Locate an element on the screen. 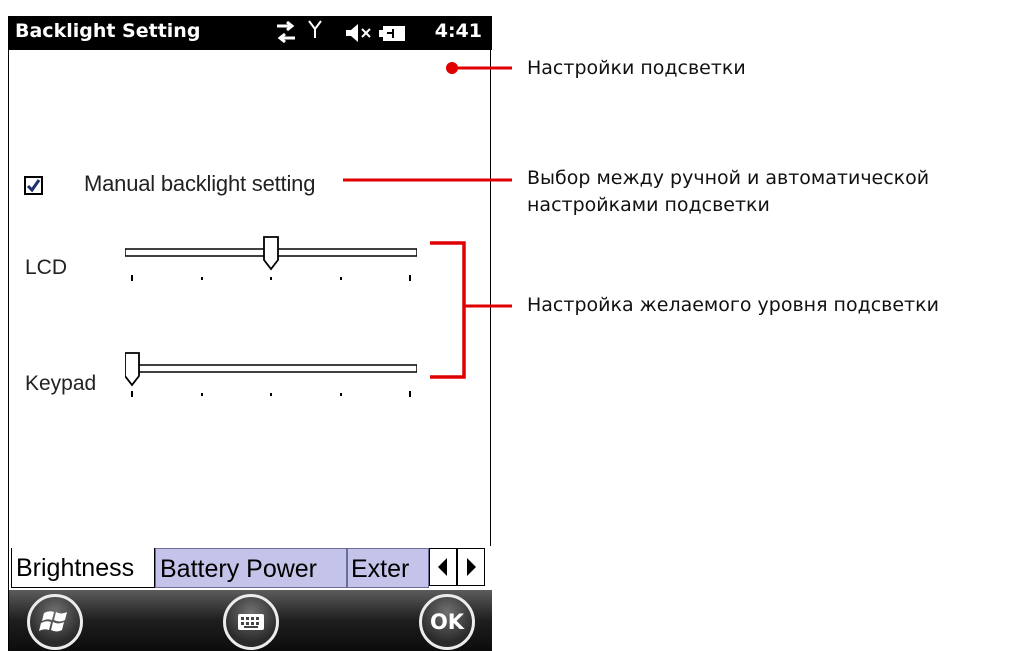  annotation-mode-line2: настройками подсветки is located at coordinates (648, 205).